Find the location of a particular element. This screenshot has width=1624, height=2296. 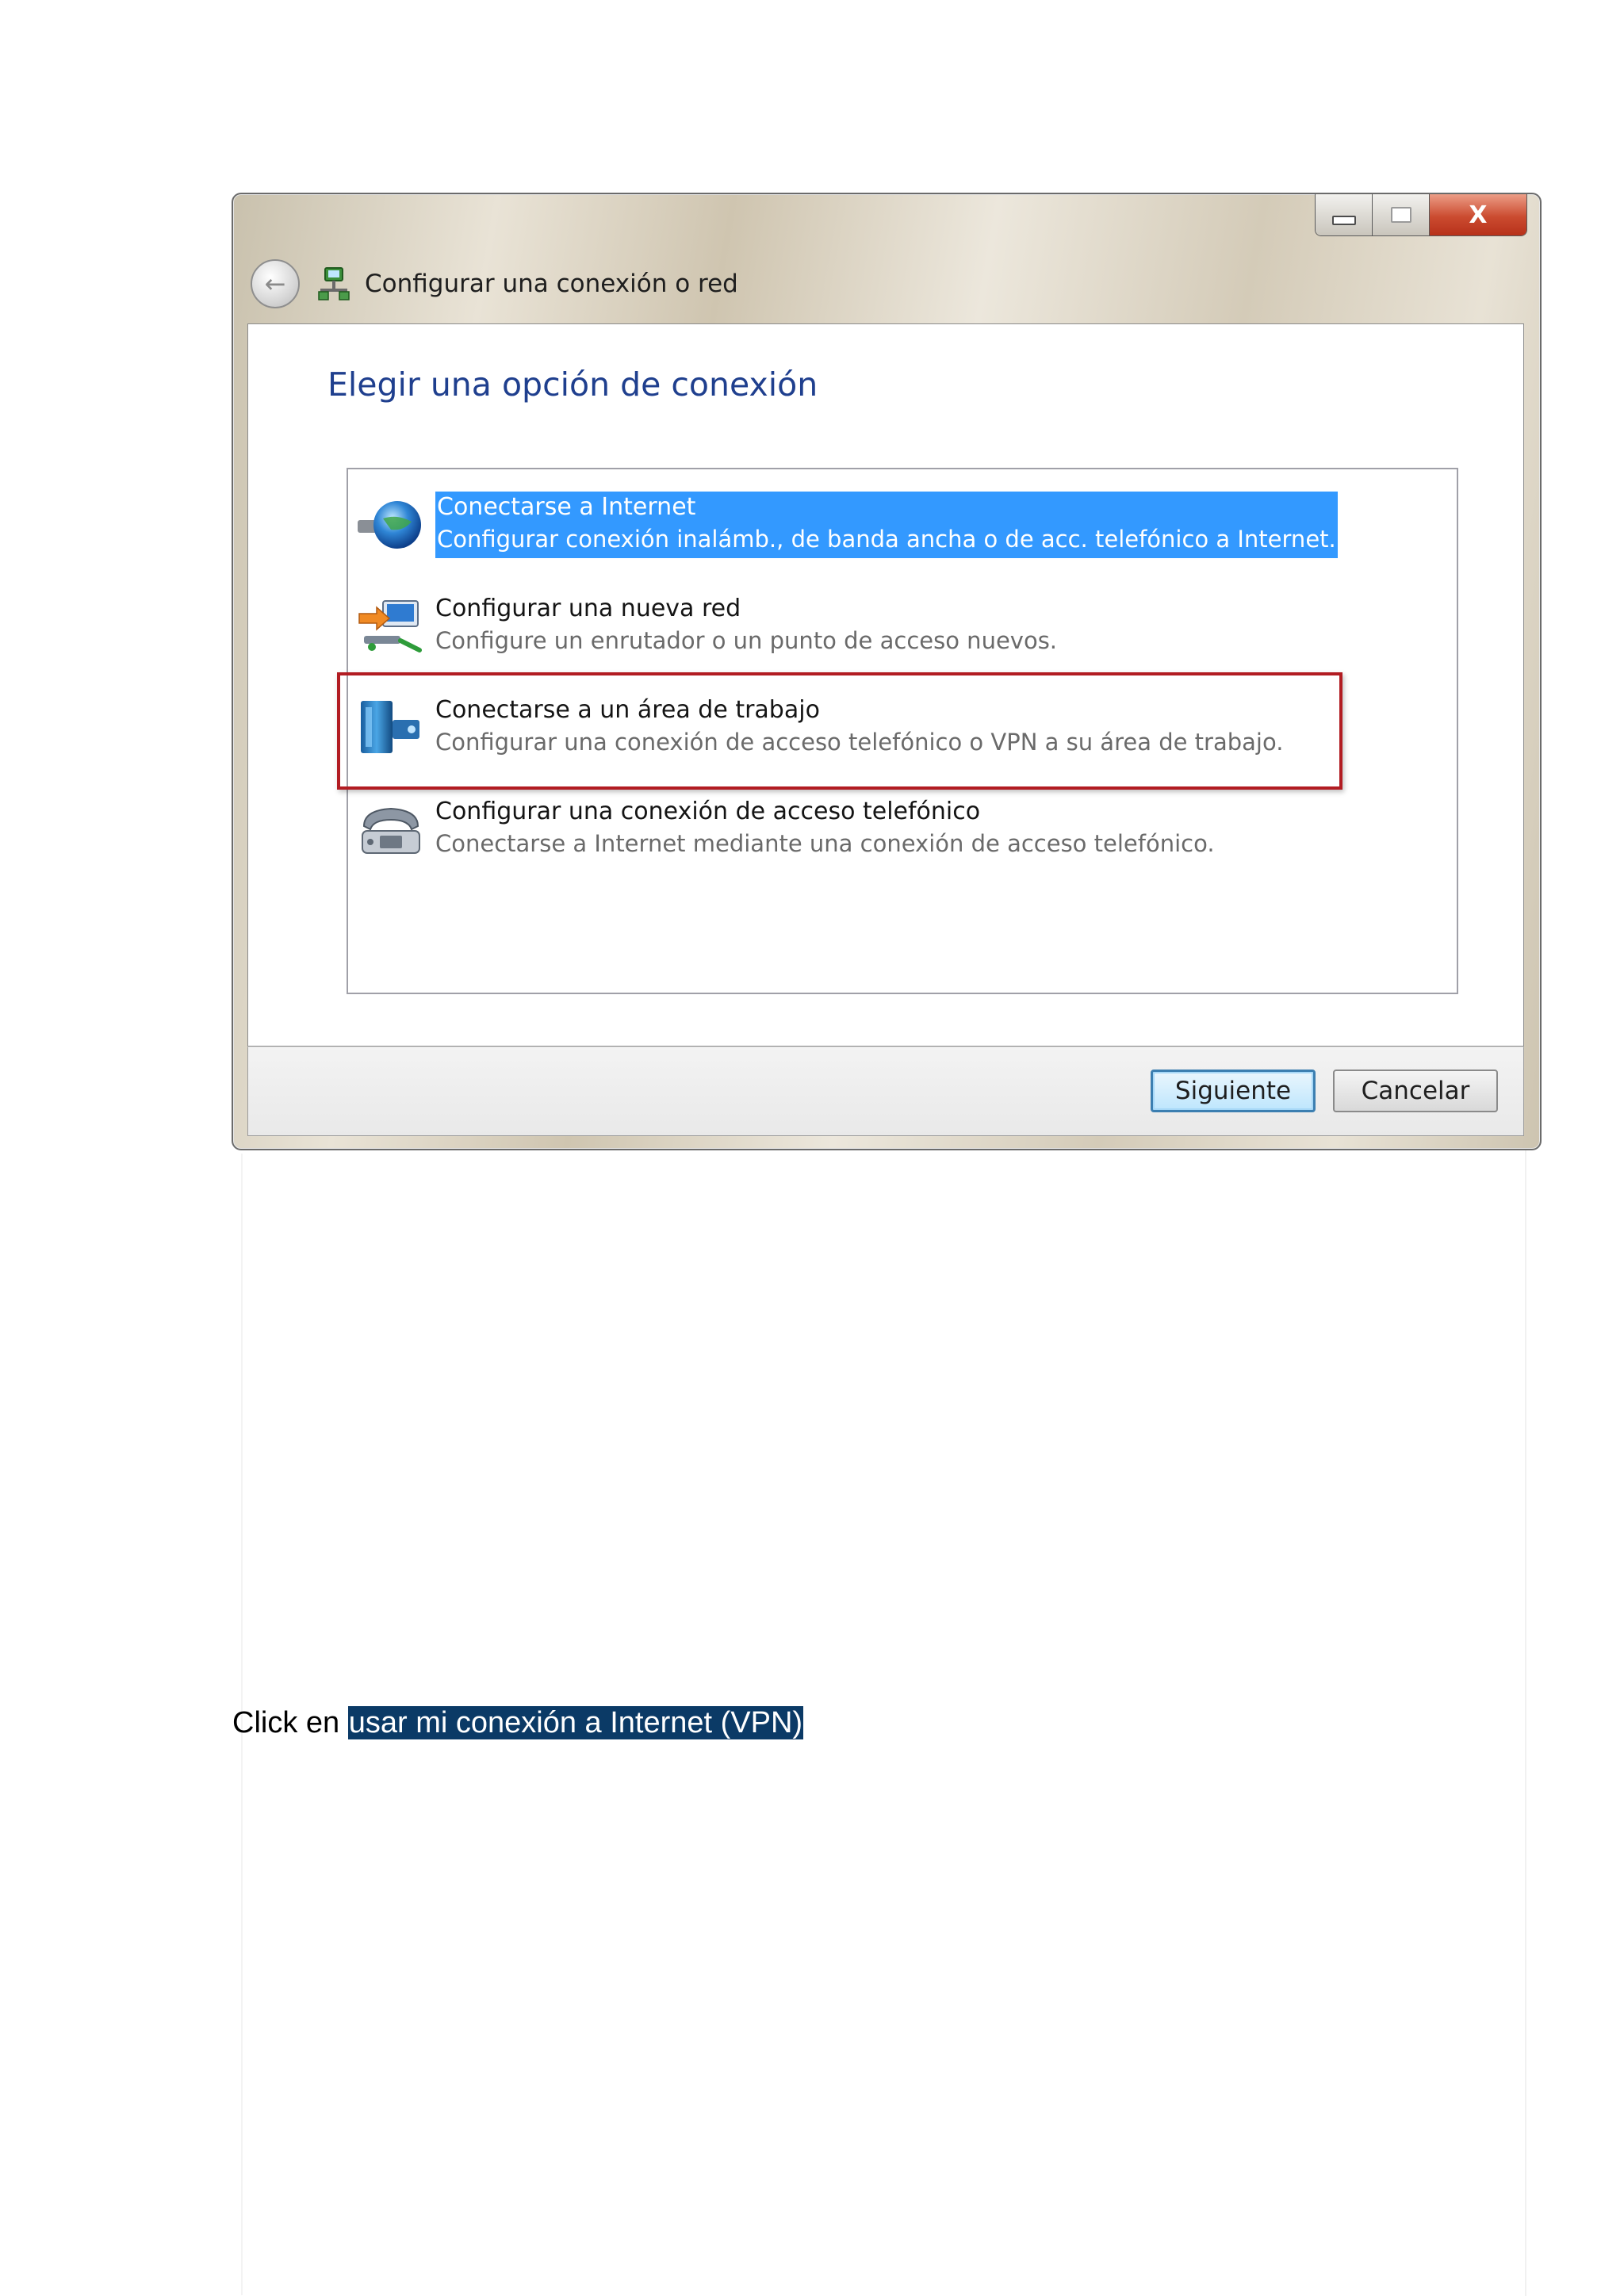

instruction-highlighted: usar mi conexión a Internet (VPN) is located at coordinates (575, 1723).